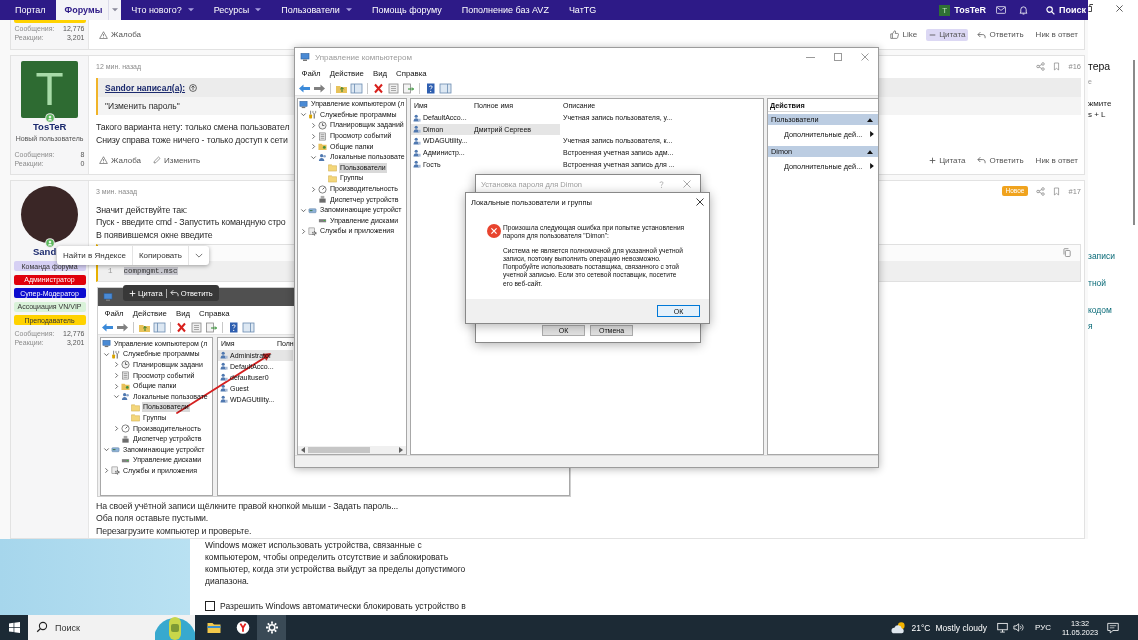 This screenshot has width=1138, height=640. What do you see at coordinates (1001, 10) in the screenshot?
I see `mail-icon` at bounding box center [1001, 10].